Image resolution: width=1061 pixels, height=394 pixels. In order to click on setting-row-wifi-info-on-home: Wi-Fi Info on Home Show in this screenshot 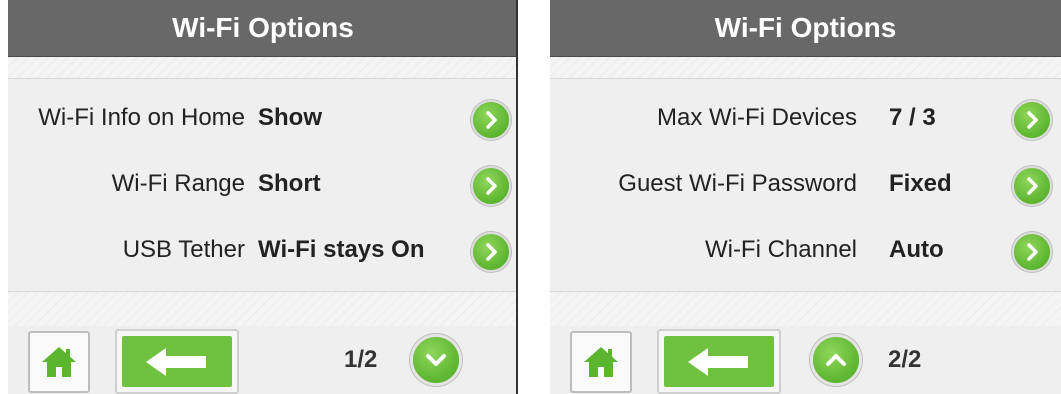, I will do `click(263, 118)`.